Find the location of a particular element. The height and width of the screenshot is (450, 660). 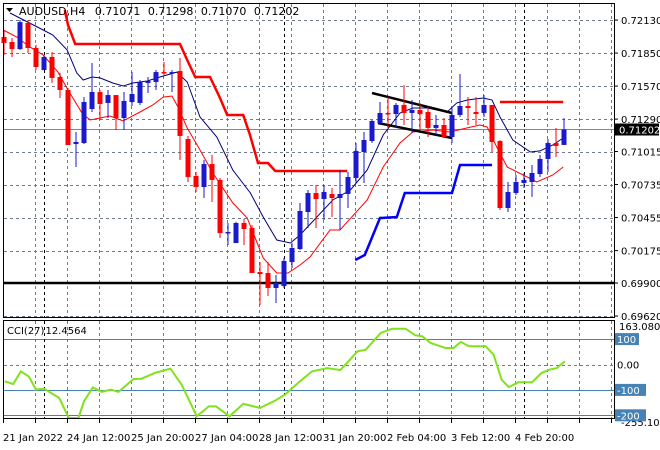

time-tick-label: 3 Feb 12:00 is located at coordinates (480, 438).